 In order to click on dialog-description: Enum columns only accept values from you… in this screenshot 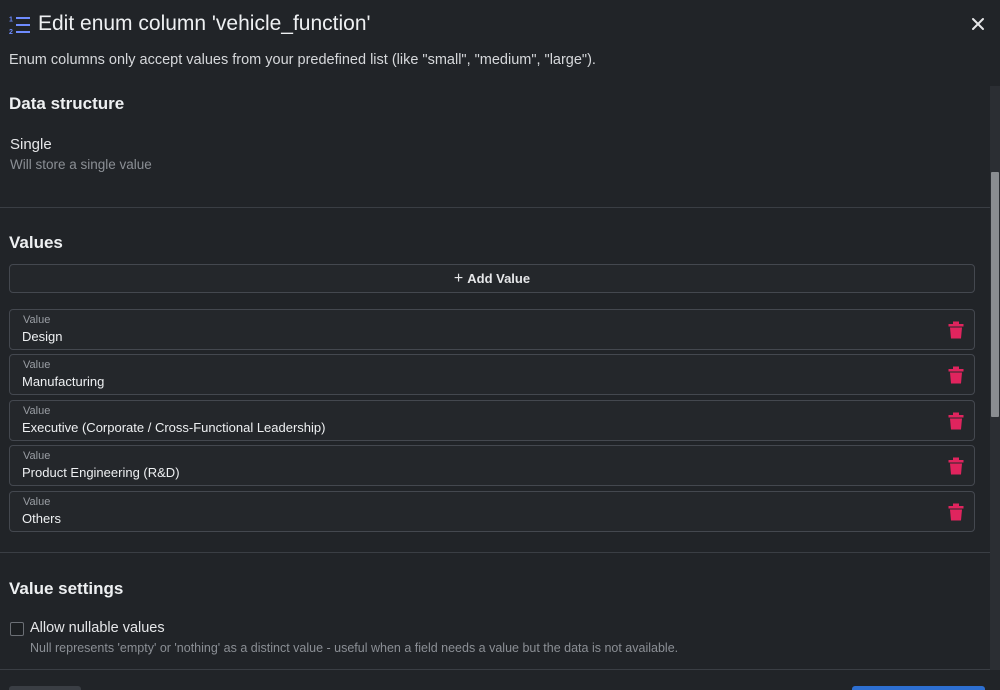, I will do `click(302, 60)`.